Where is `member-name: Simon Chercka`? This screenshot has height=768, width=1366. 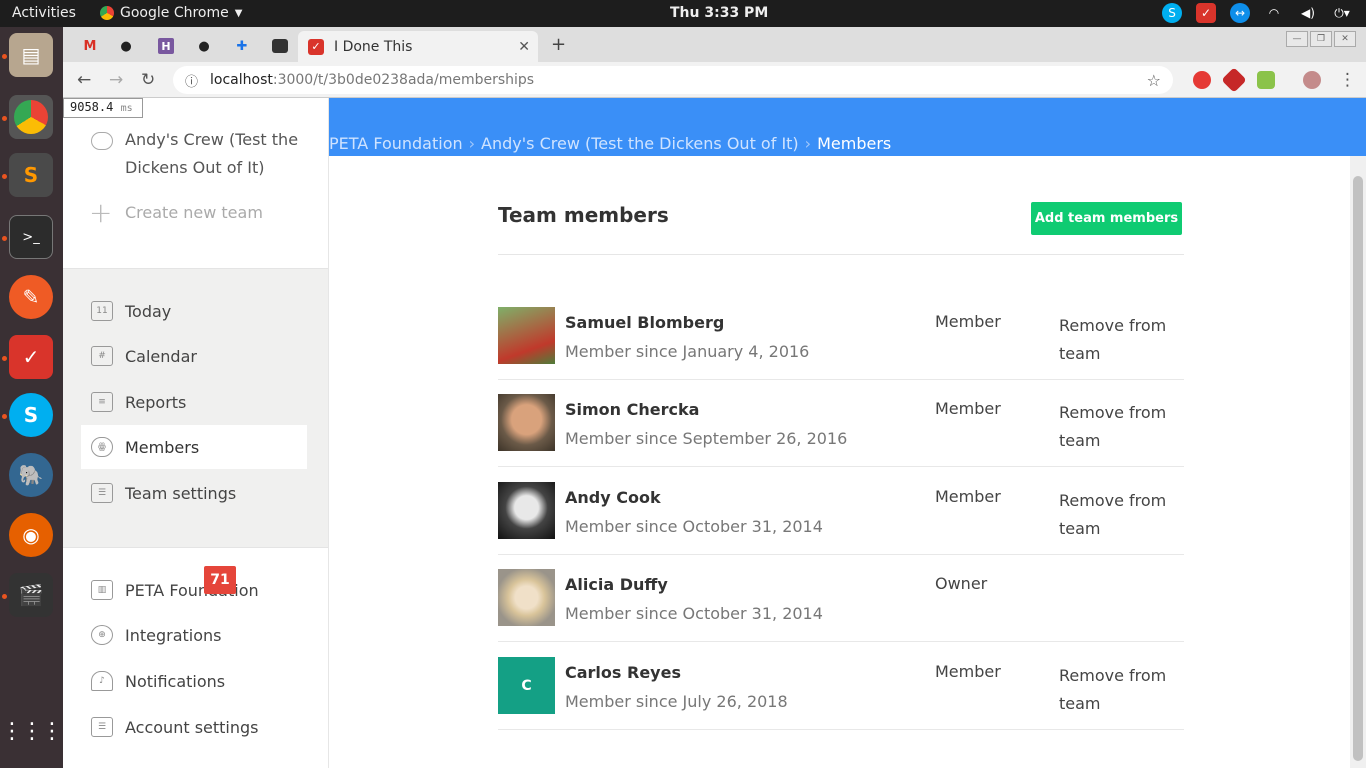 member-name: Simon Chercka is located at coordinates (632, 409).